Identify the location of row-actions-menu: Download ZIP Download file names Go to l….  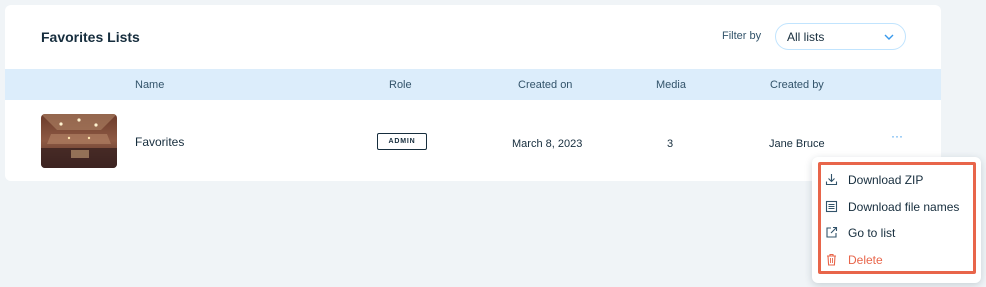
(896, 220).